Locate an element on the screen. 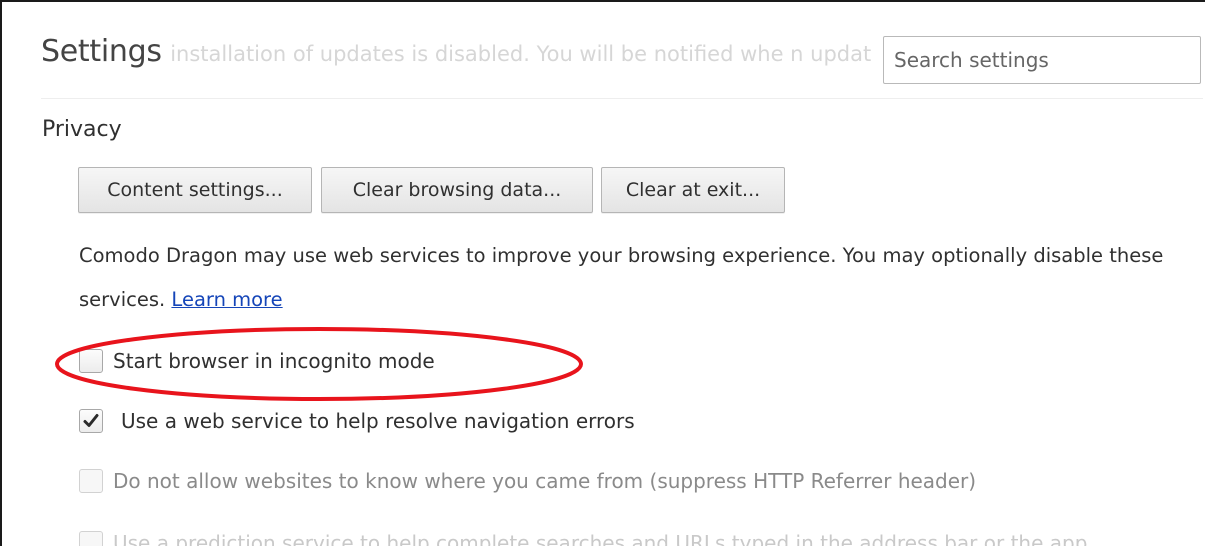 The image size is (1205, 546). prediction-service-checkbox is located at coordinates (91, 538).